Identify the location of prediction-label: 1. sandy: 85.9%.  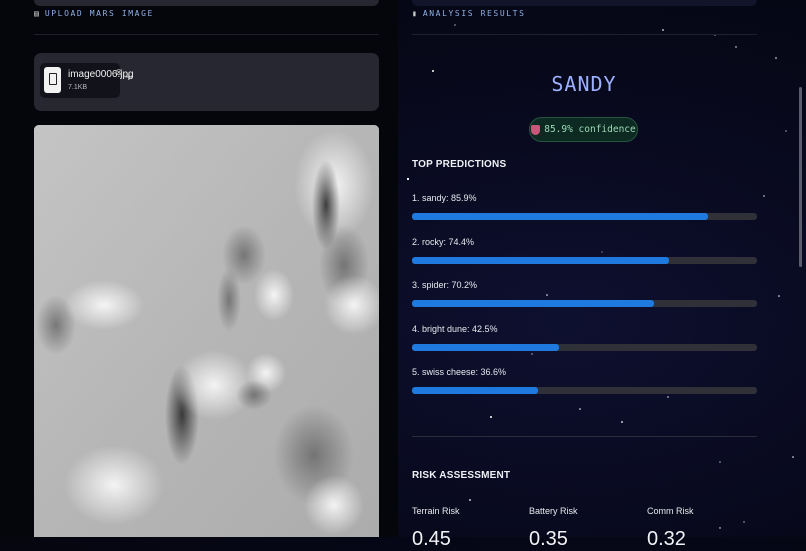
(444, 198).